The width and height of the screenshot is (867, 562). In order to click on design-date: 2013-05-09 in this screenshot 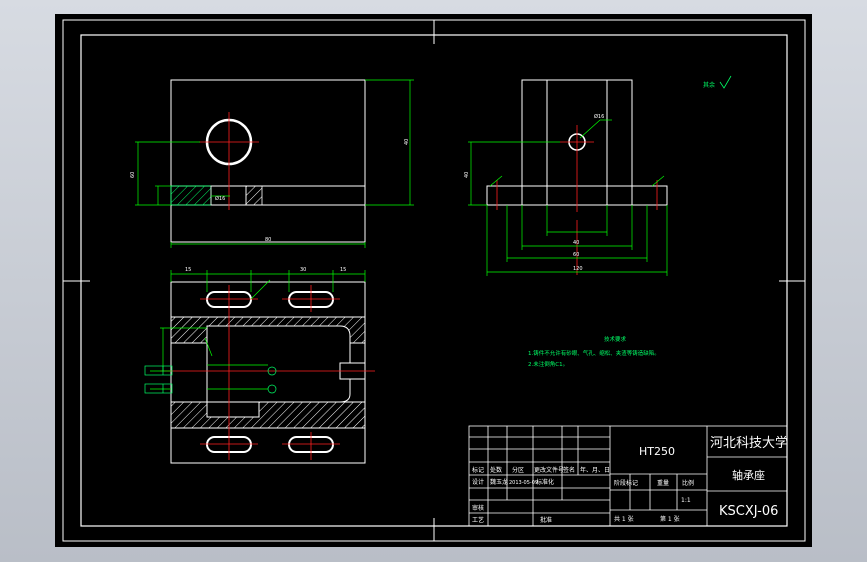, I will do `click(523, 483)`.